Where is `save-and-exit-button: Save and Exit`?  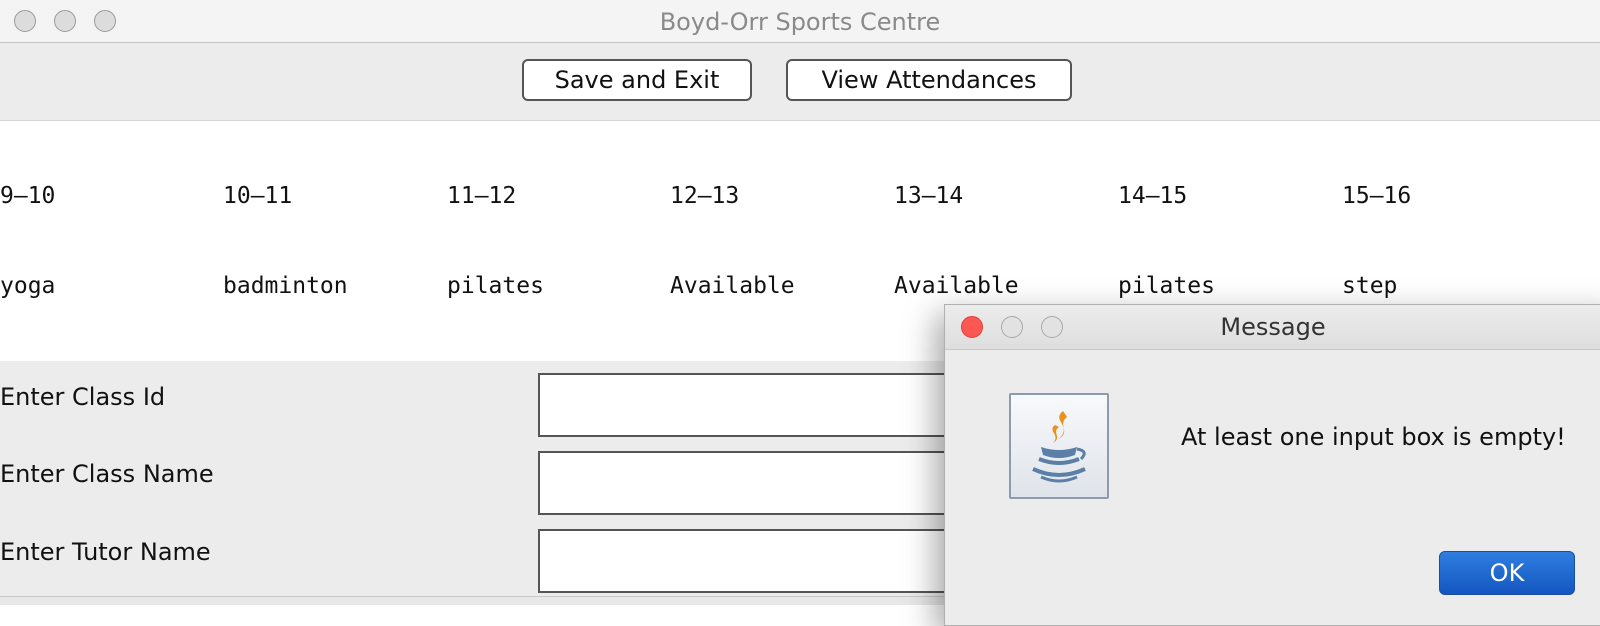
save-and-exit-button: Save and Exit is located at coordinates (637, 80).